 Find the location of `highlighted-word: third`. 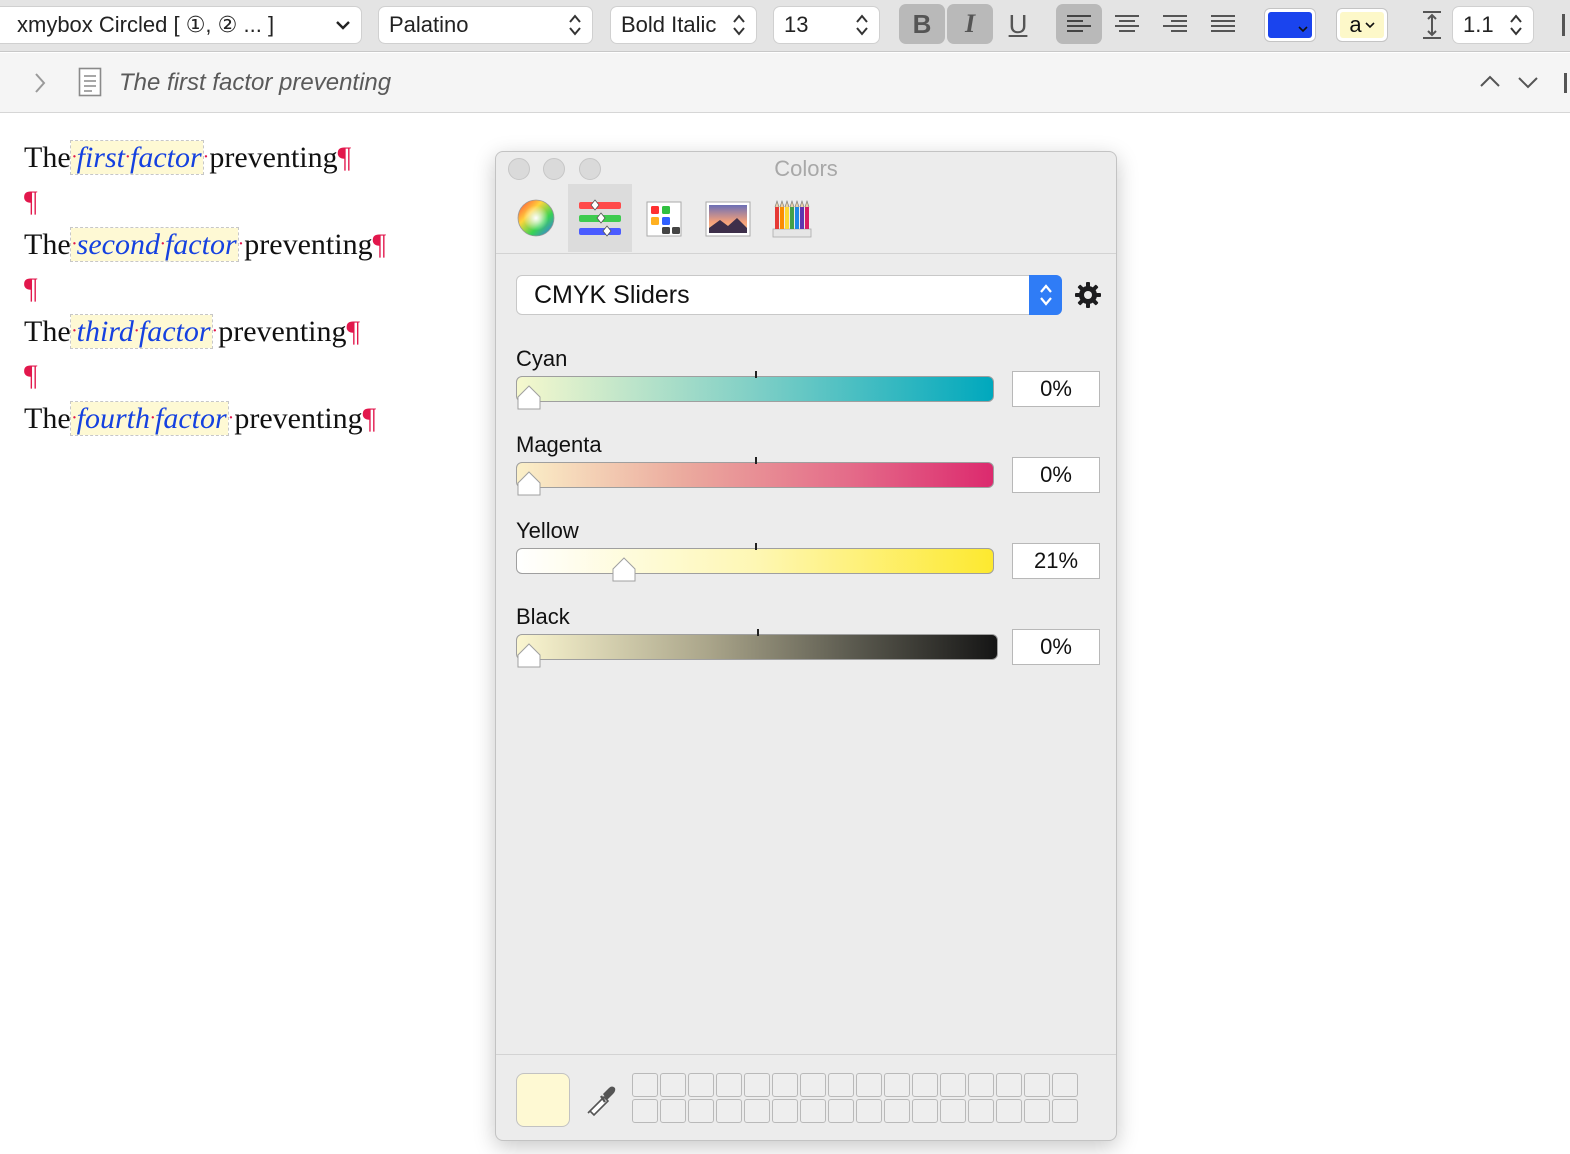

highlighted-word: third is located at coordinates (105, 331).